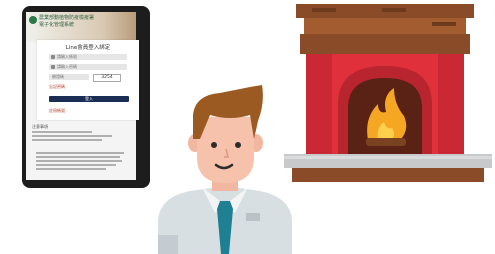  I want to click on eye-left, so click(214, 145).